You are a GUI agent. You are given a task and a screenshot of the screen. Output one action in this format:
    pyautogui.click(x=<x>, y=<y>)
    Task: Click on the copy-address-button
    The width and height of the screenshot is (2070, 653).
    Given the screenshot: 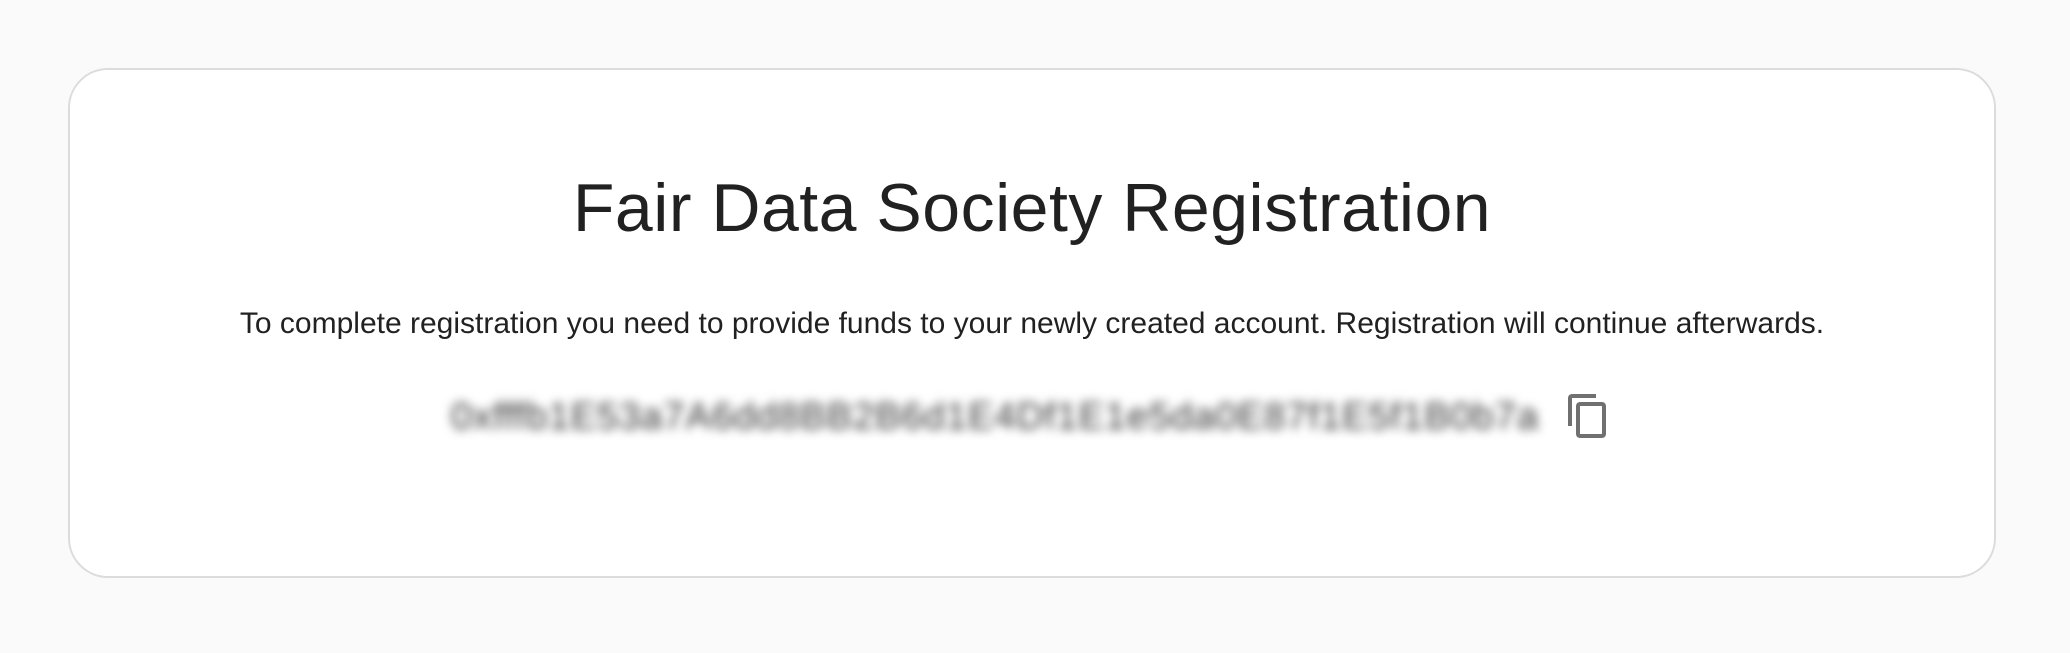 What is the action you would take?
    pyautogui.click(x=1588, y=417)
    